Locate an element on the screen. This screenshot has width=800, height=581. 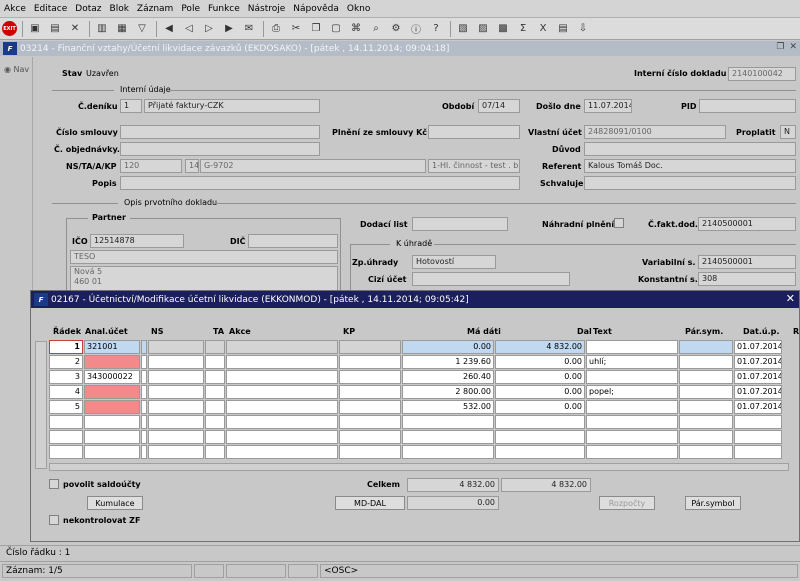
konstantni-field: 308 is located at coordinates (747, 279).